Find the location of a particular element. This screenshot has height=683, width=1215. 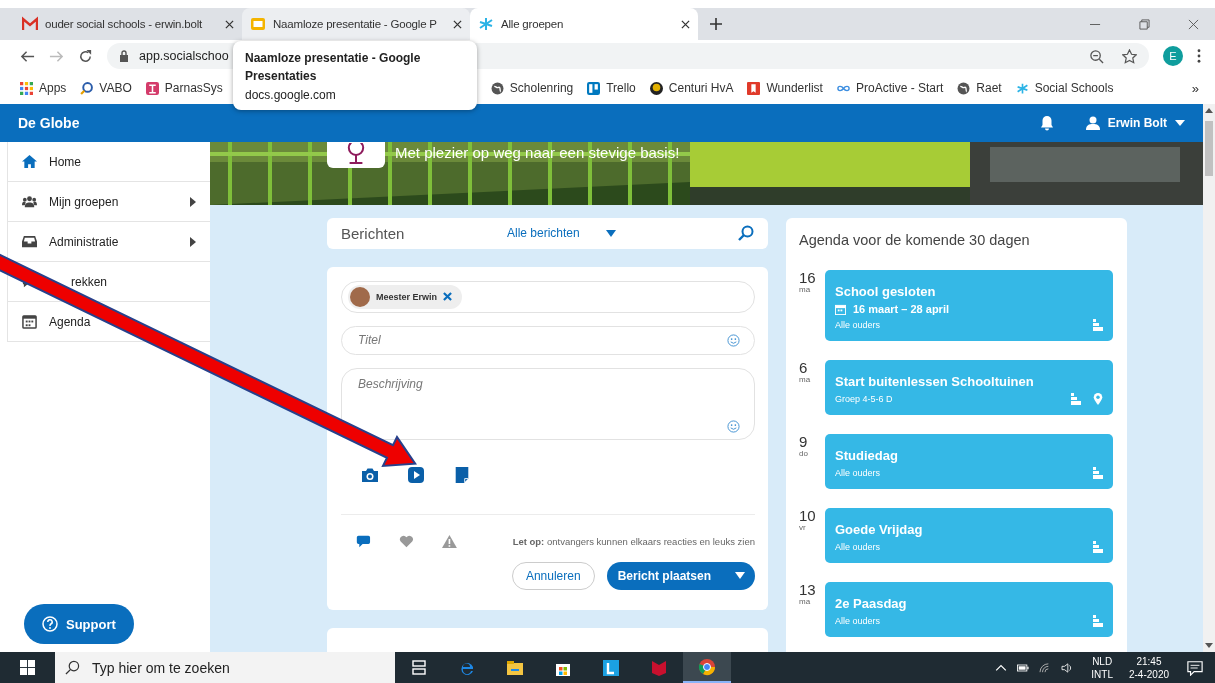

bookmark: Raet is located at coordinates (979, 88).